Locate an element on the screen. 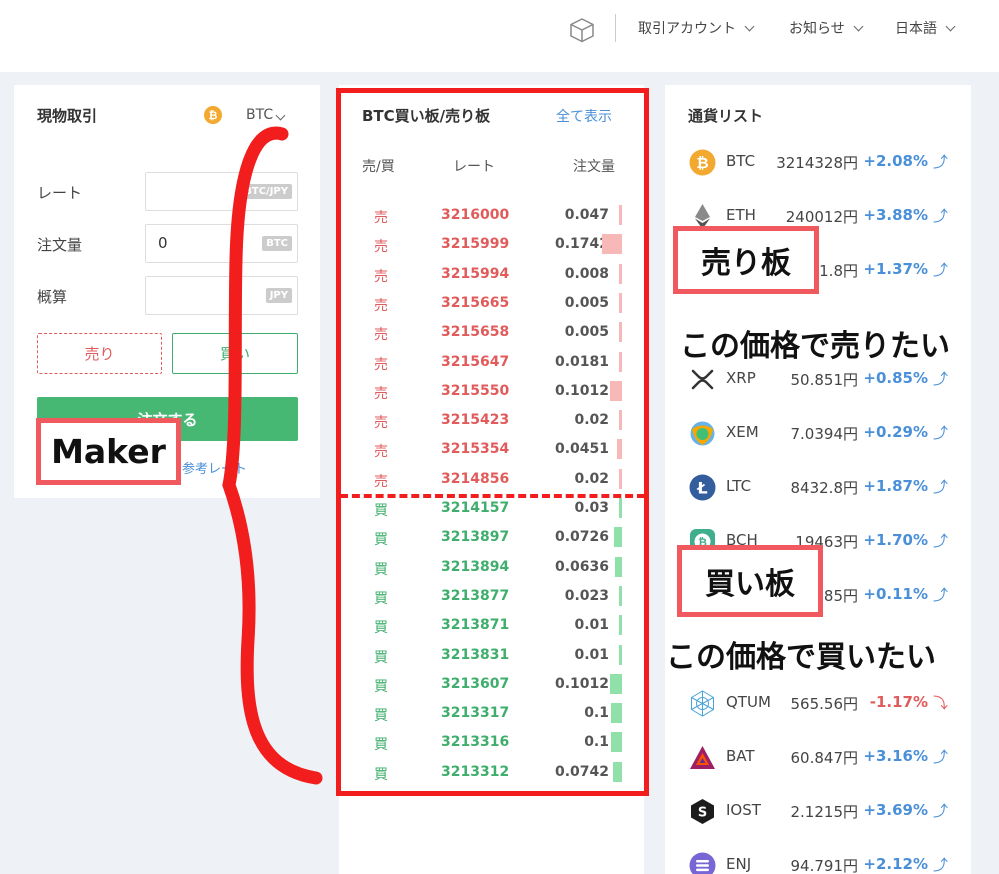 The image size is (999, 874). currency-price: 50.851円 is located at coordinates (824, 380).